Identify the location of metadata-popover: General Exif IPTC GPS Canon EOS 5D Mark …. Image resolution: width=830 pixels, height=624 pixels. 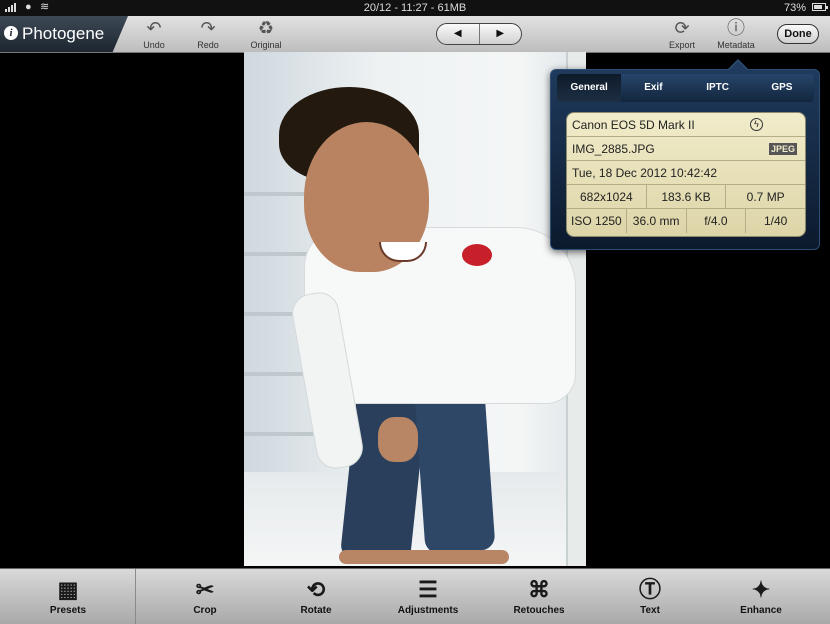
(685, 154).